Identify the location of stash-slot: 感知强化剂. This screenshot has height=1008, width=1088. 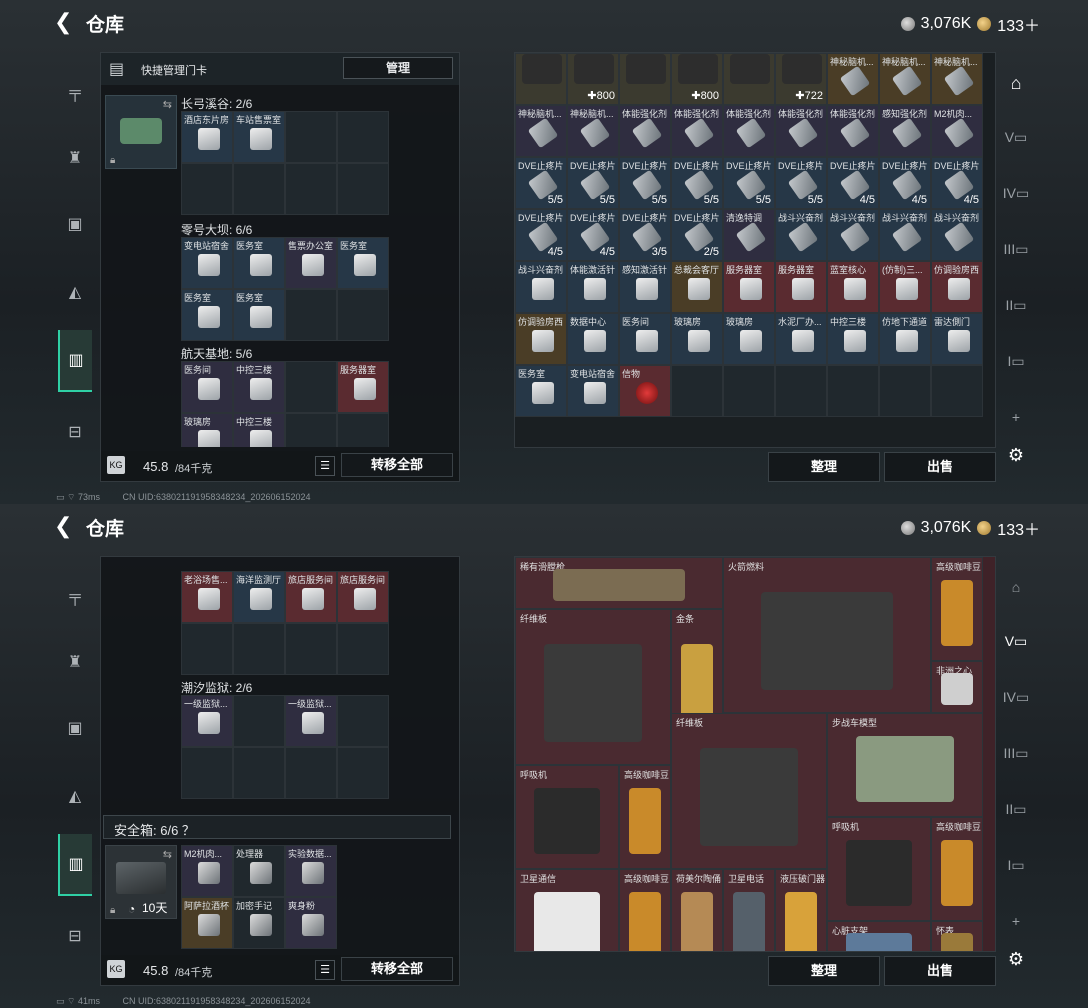
(905, 131).